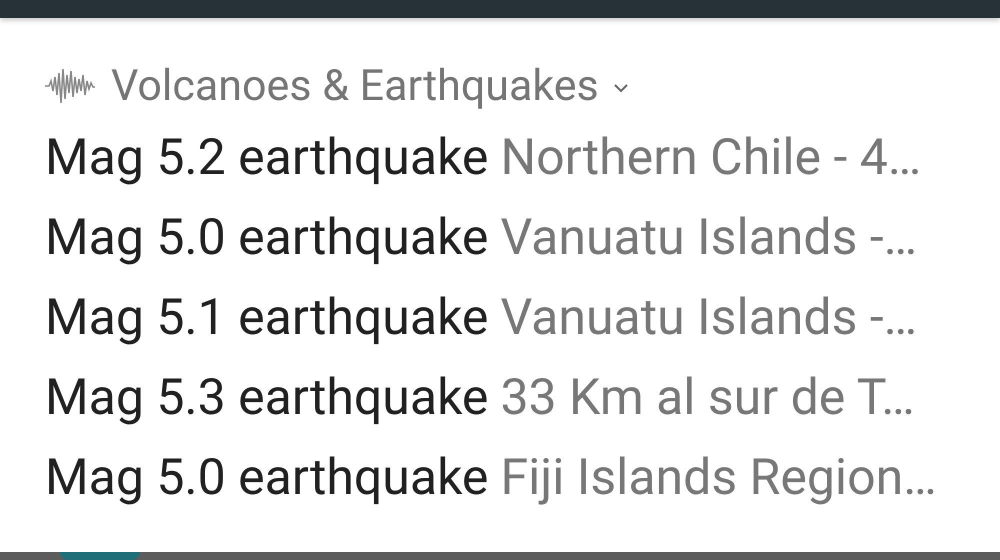 Image resolution: width=1000 pixels, height=560 pixels. I want to click on app-name: Volcanoes & Earthquakes, so click(355, 86).